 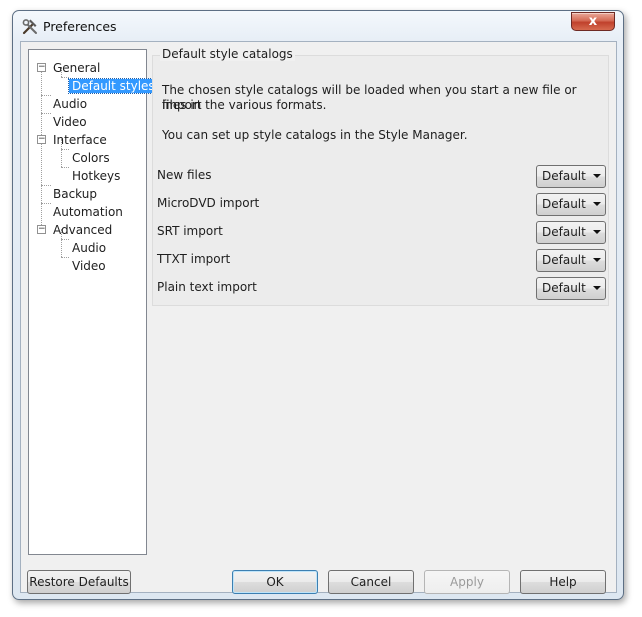 I want to click on srt-import-catalog-select: Default, so click(x=571, y=232).